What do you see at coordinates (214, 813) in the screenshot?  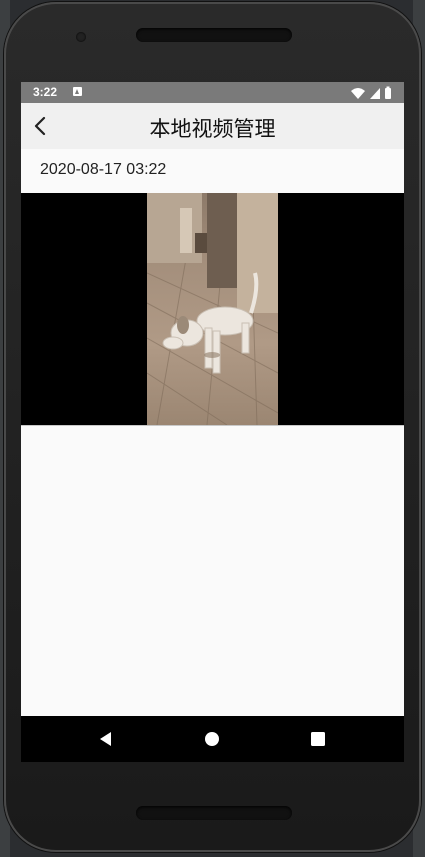 I see `bottom-speaker` at bounding box center [214, 813].